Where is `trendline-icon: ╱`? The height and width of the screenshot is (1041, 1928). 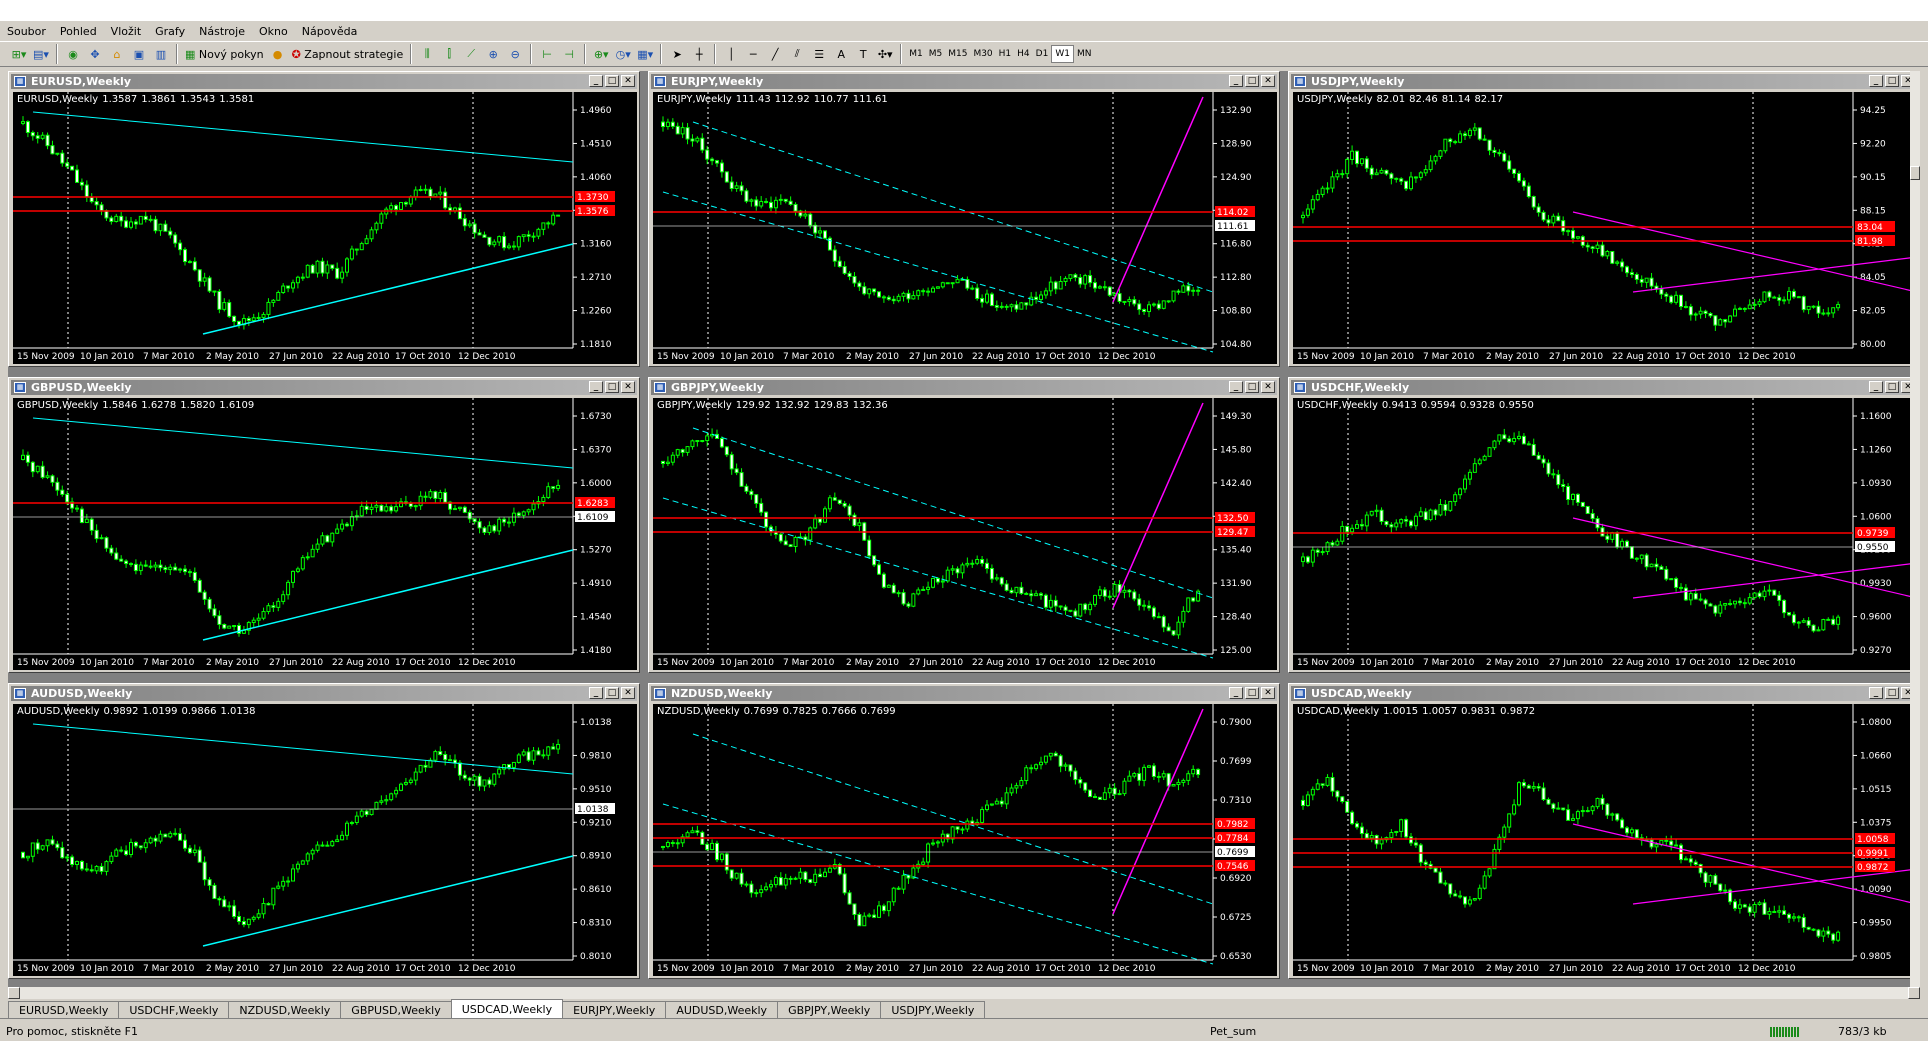
trendline-icon: ╱ is located at coordinates (775, 54).